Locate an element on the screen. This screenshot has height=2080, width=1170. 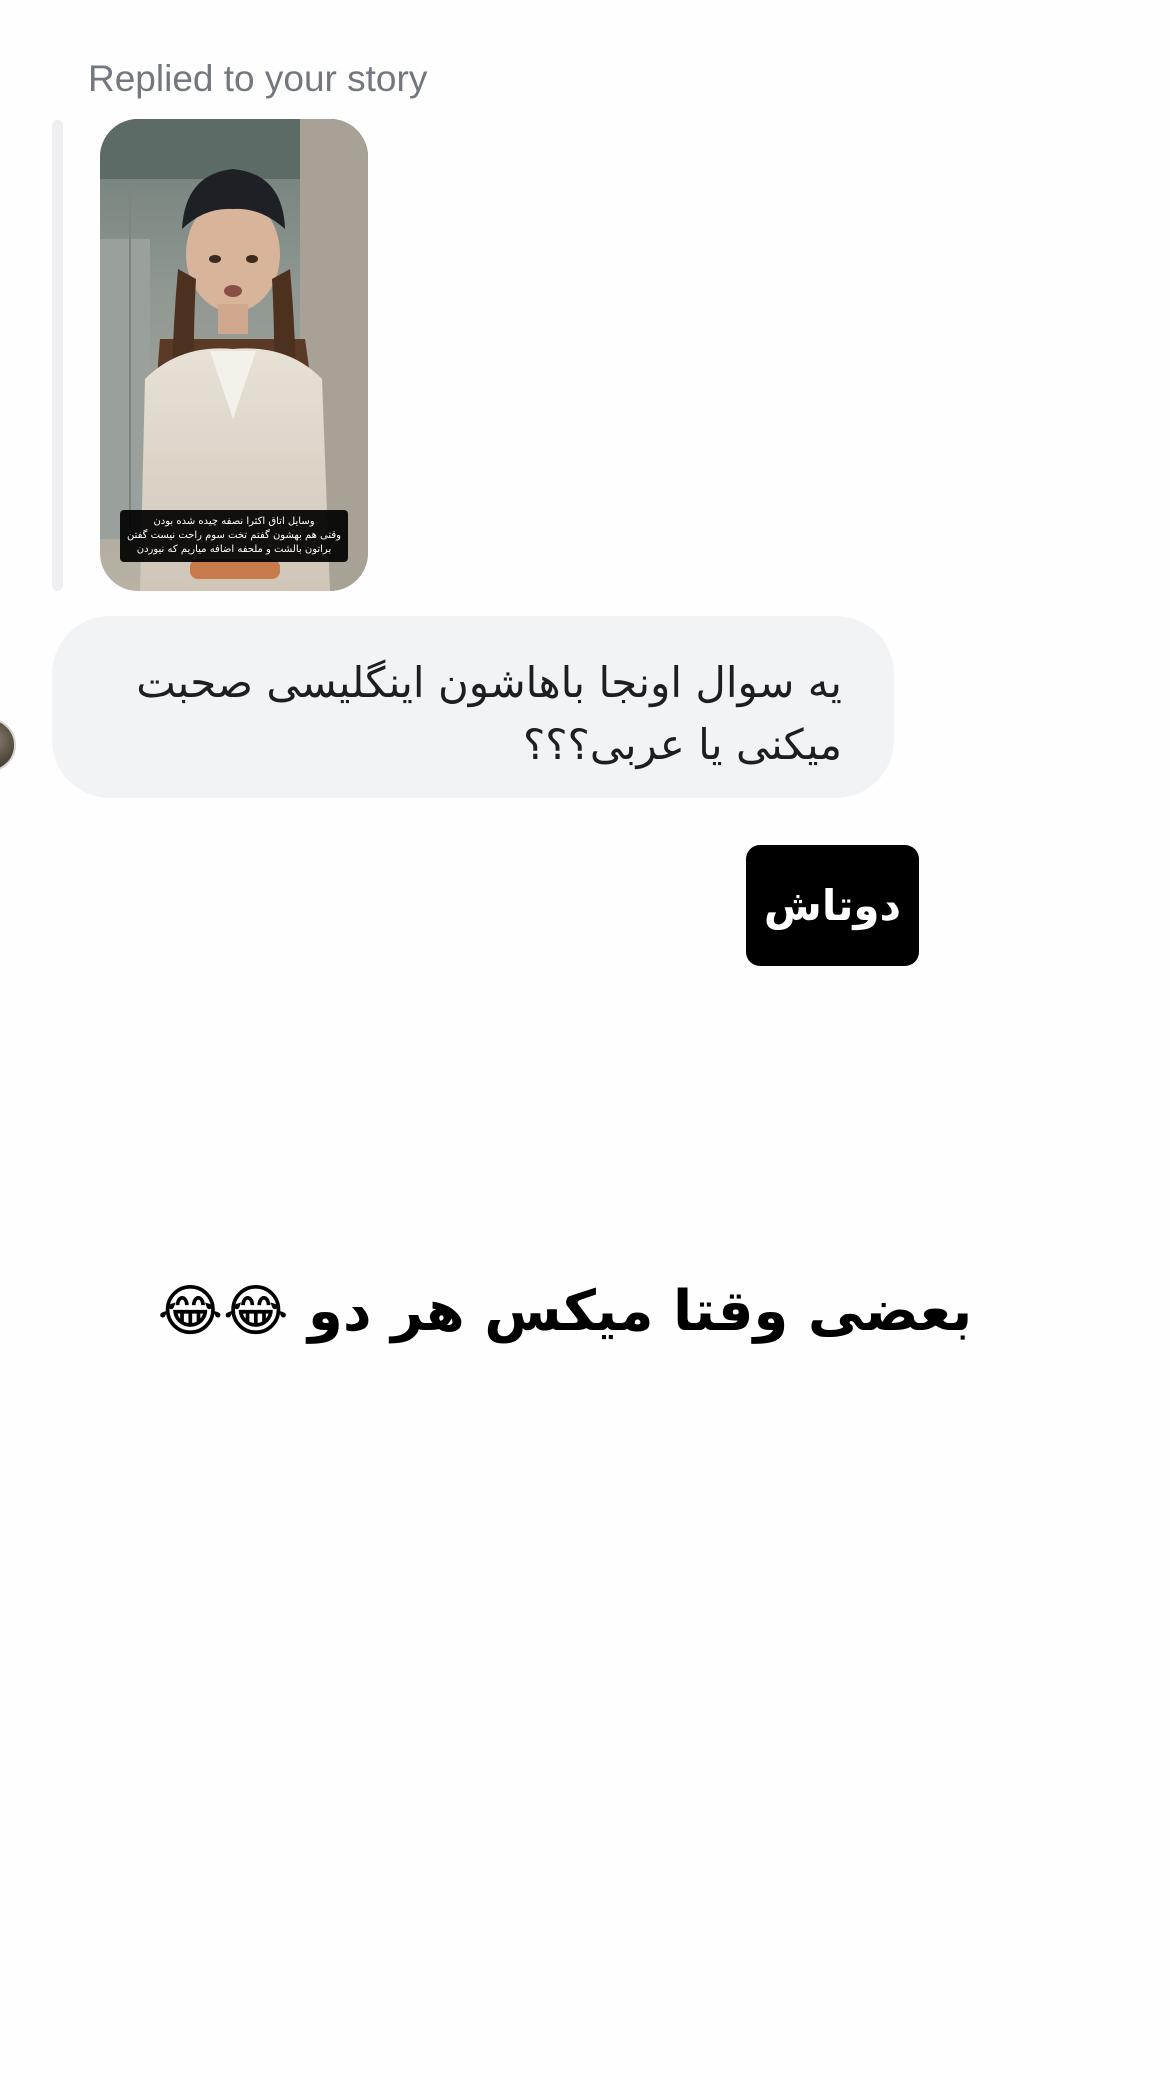
story-overlay-text: بعضی وقتا میکس هر دو 😂😂 is located at coordinates (565, 1311).